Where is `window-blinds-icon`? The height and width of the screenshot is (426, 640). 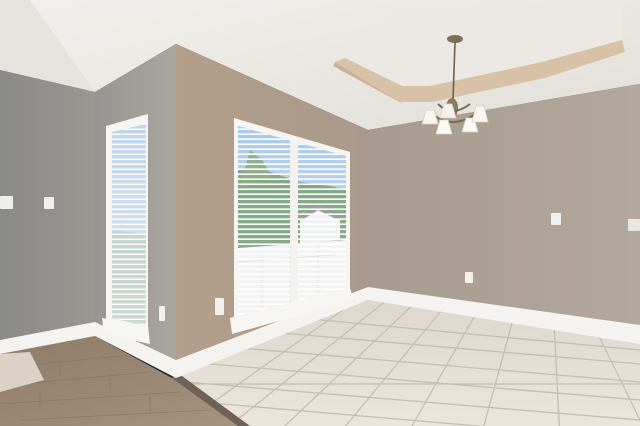
window-blinds-icon is located at coordinates (129, 225).